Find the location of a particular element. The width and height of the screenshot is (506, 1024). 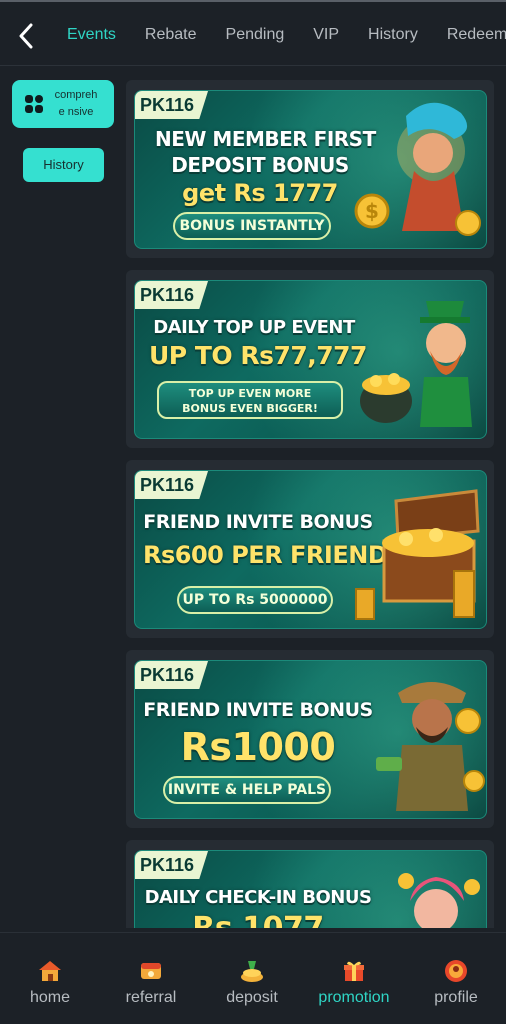

pill-line: BONUS EVEN BIGGER! is located at coordinates (250, 408).